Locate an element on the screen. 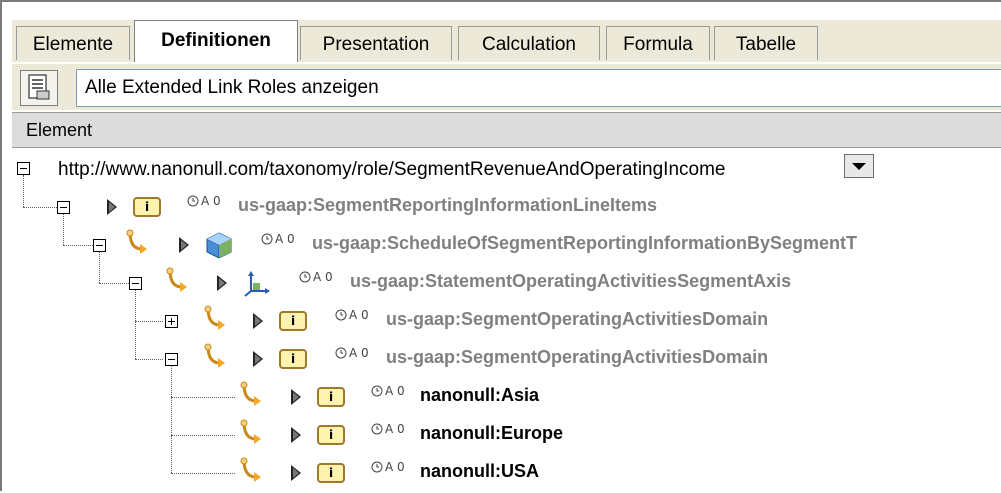 The image size is (1001, 493). list-icon is located at coordinates (39, 87).